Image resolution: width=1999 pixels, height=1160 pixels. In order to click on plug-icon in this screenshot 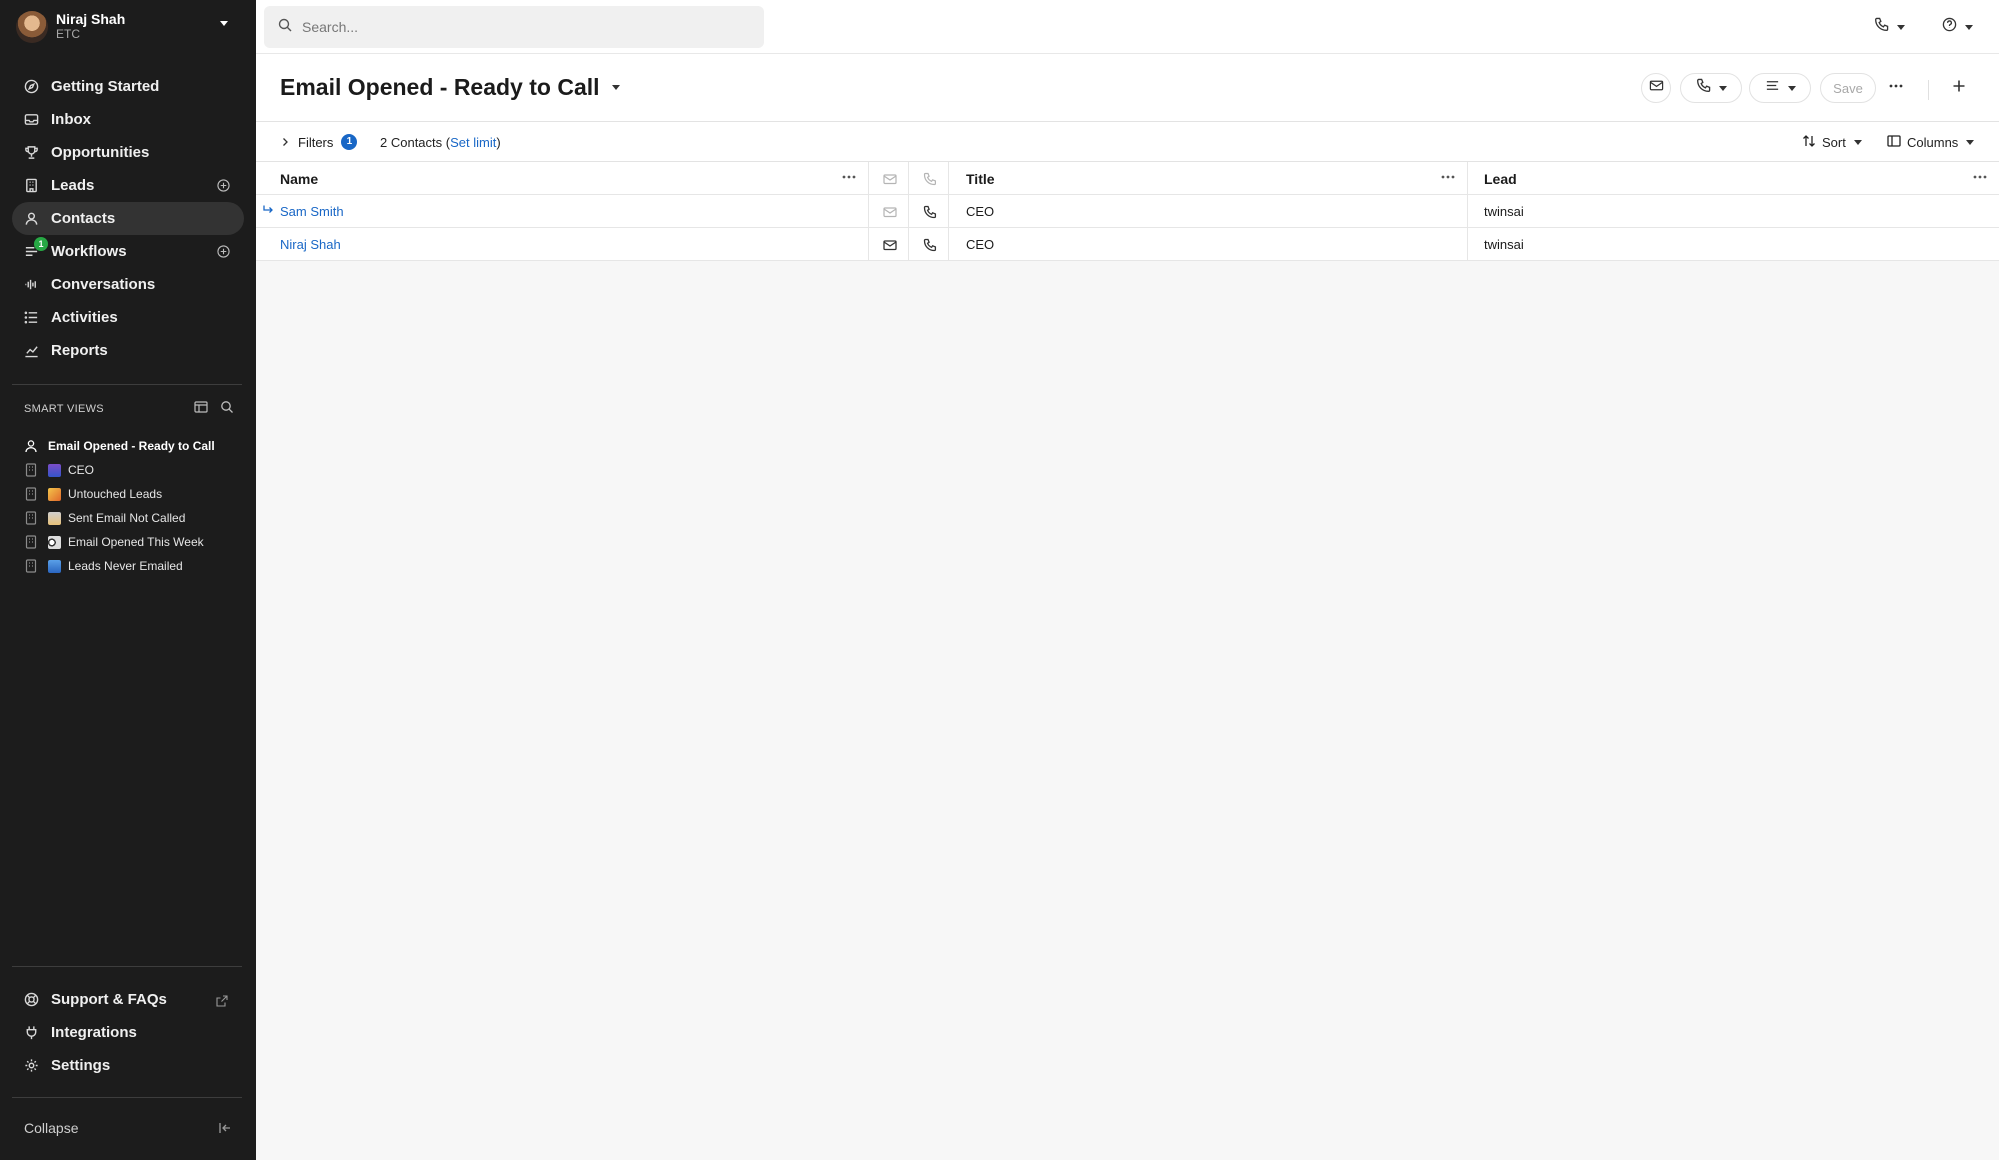, I will do `click(31, 1032)`.